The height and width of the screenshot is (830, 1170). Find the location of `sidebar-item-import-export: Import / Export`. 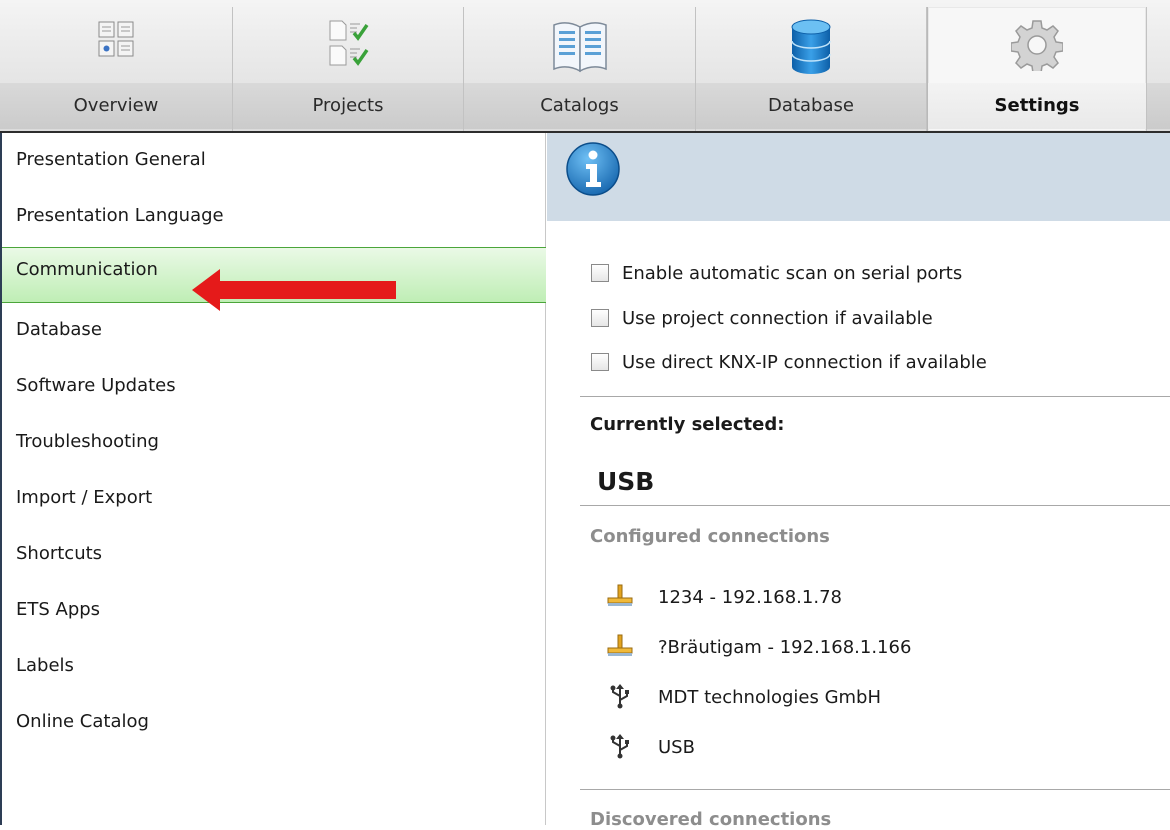

sidebar-item-import-export: Import / Export is located at coordinates (274, 499).